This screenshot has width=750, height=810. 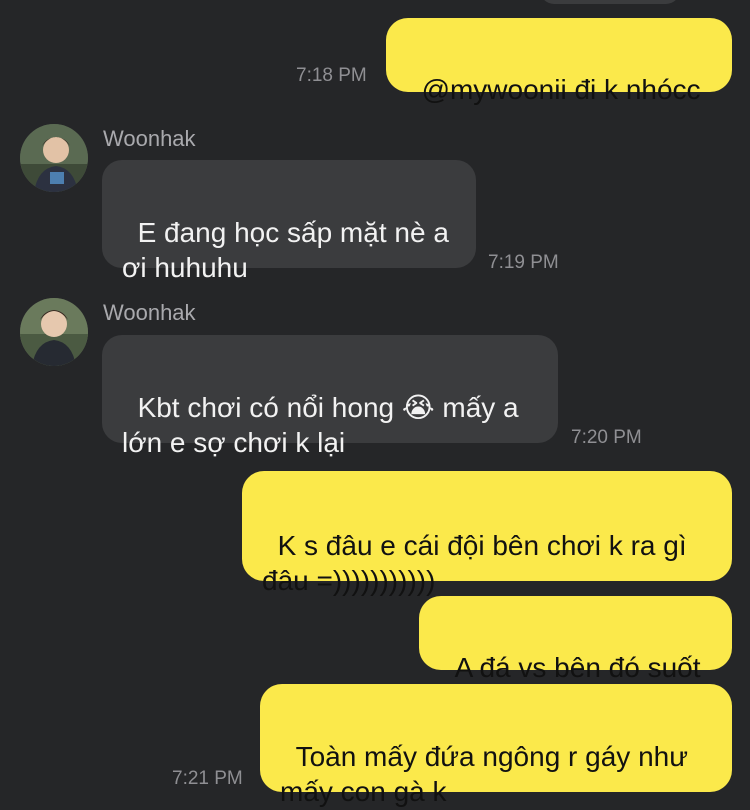 I want to click on message-text: @mywoonii đi k nhócc, so click(x=561, y=89).